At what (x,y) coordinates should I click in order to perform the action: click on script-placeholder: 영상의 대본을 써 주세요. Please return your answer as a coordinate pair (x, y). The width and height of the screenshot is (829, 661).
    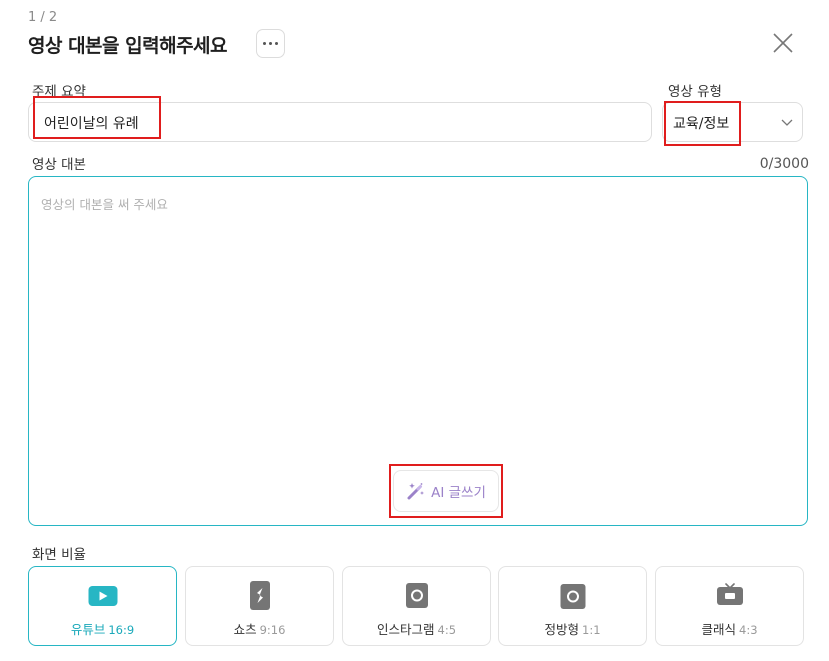
    Looking at the image, I should click on (104, 204).